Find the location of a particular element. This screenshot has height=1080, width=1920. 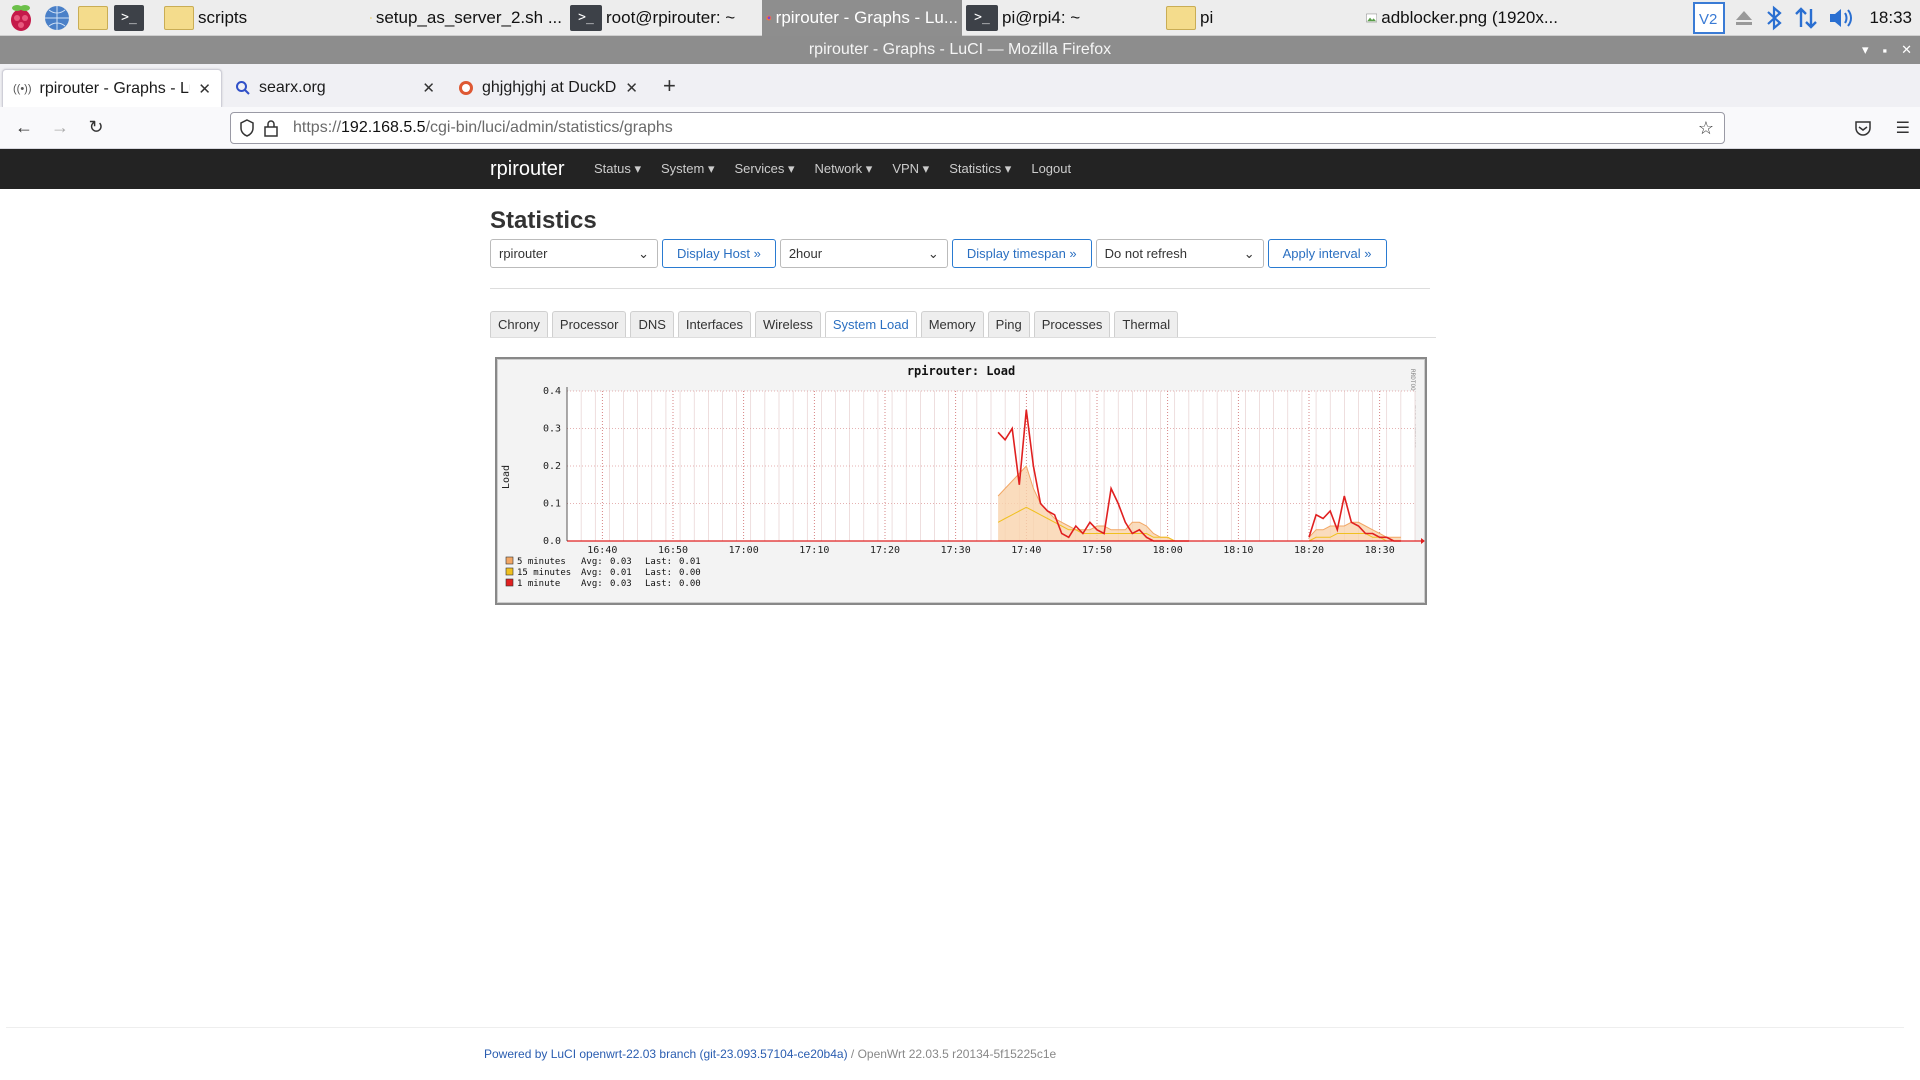

terminal-icon: >_ is located at coordinates (982, 17).